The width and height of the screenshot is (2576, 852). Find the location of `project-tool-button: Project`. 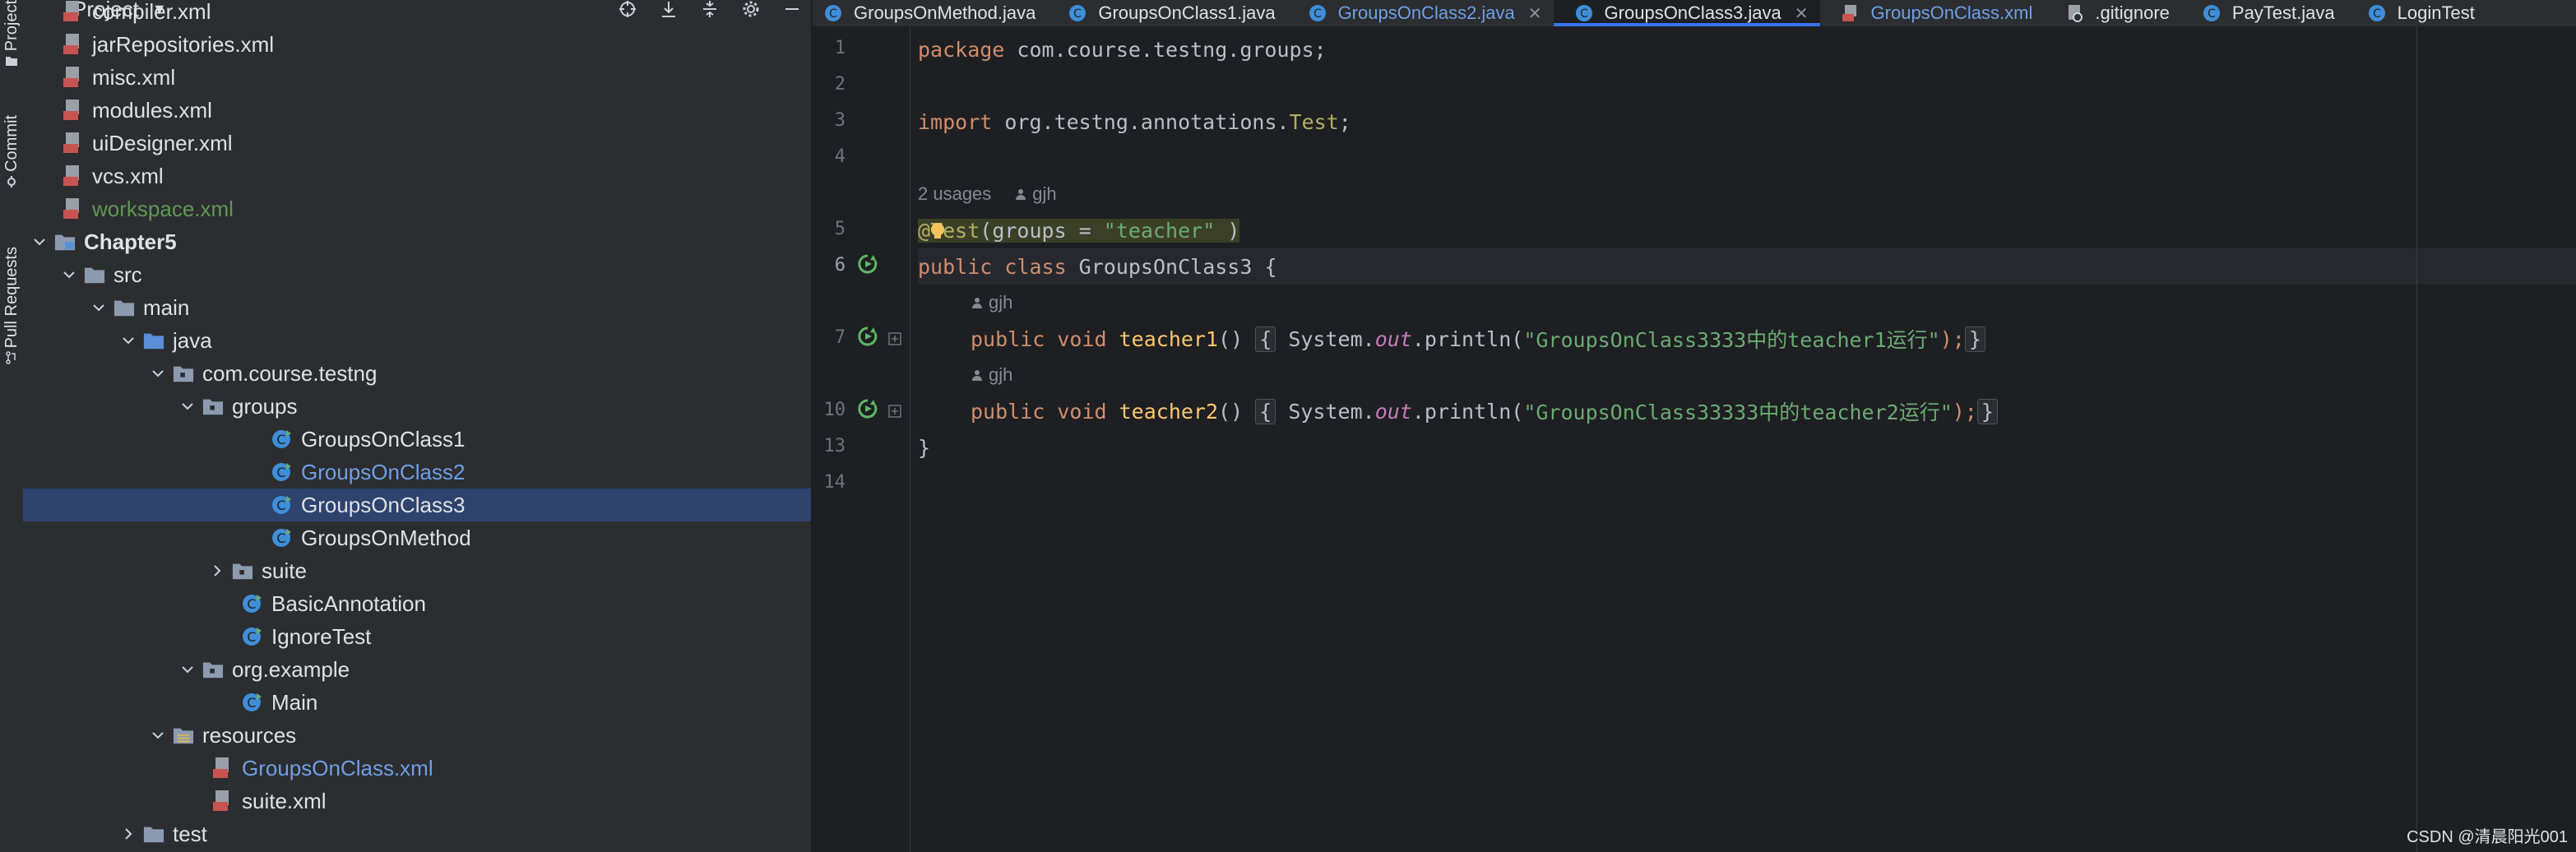

project-tool-button: Project is located at coordinates (11, 35).